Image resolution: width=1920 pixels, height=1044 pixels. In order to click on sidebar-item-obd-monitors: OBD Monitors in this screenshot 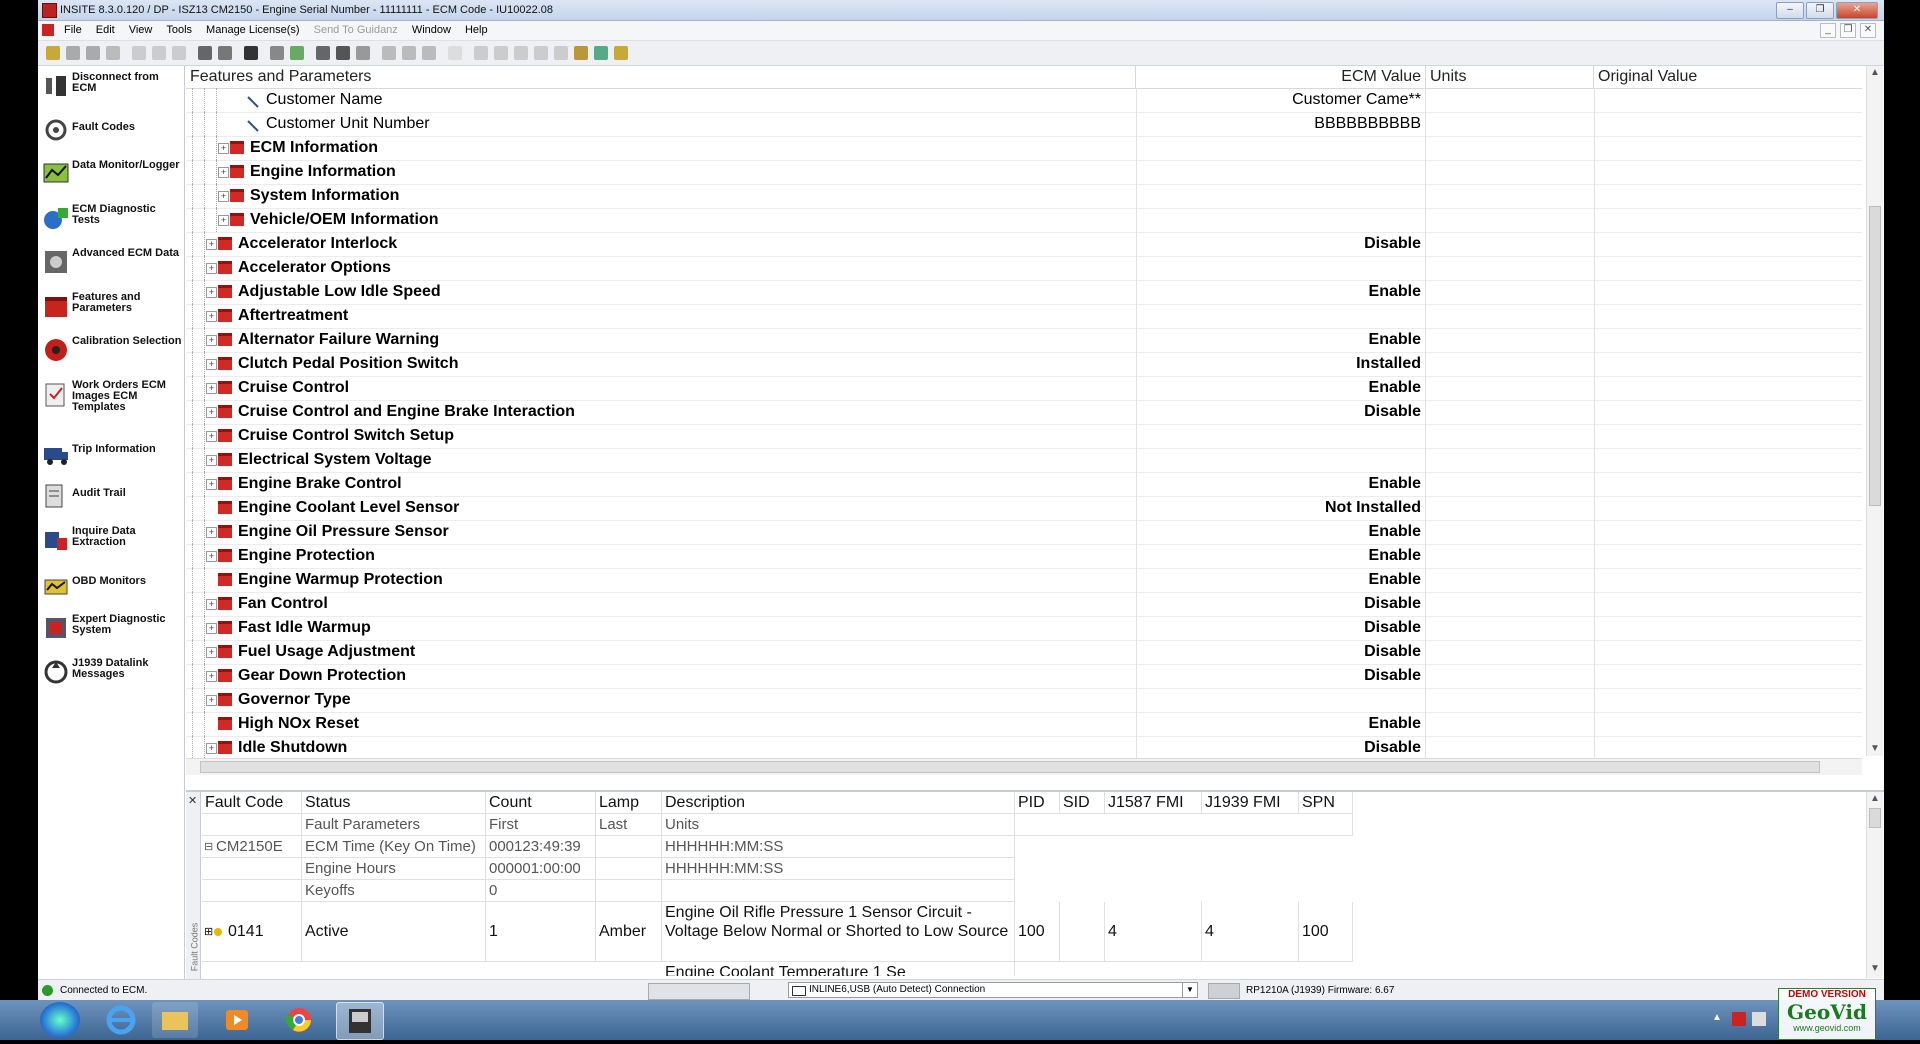, I will do `click(111, 587)`.